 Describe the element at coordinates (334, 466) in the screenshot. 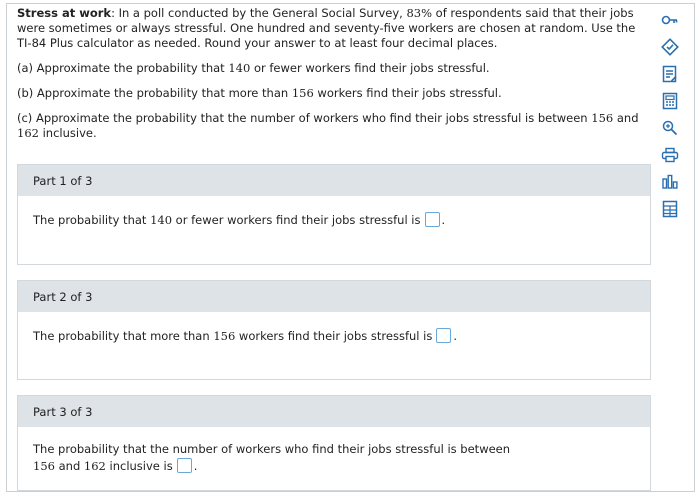

I see `part-3-line-2: 156 and 162 inclusive is.` at that location.